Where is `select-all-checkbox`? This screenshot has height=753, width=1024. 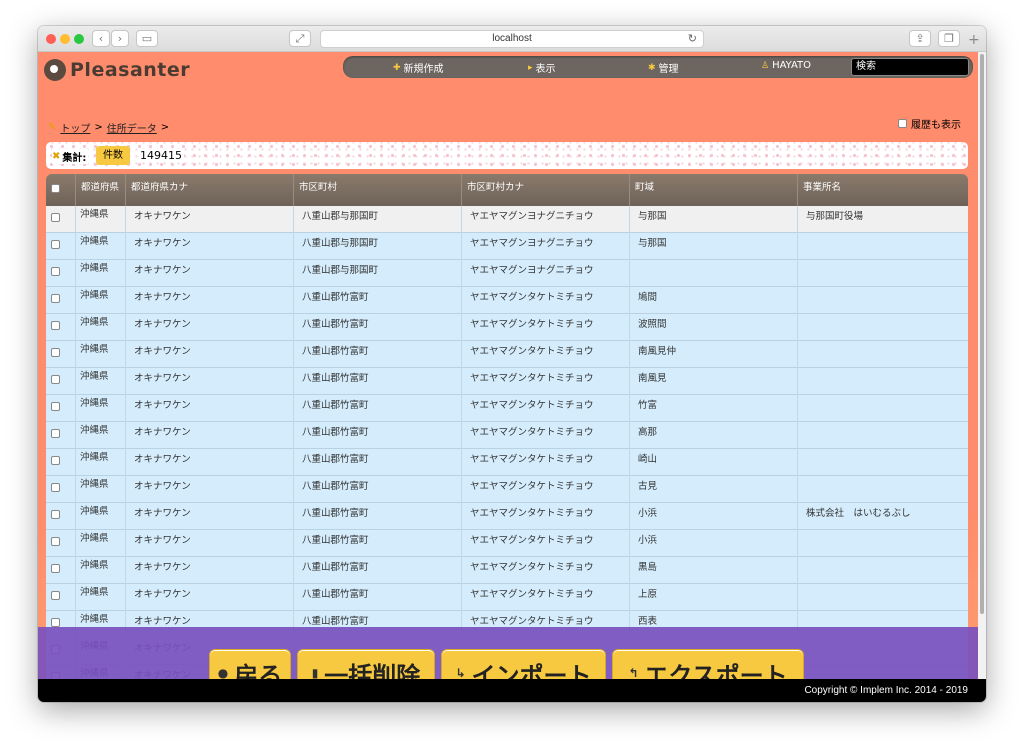 select-all-checkbox is located at coordinates (55, 188).